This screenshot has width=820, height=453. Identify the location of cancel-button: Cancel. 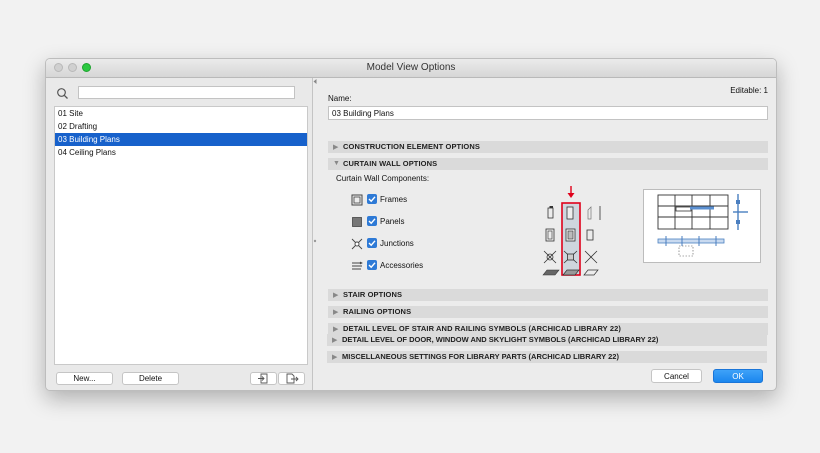
(676, 376).